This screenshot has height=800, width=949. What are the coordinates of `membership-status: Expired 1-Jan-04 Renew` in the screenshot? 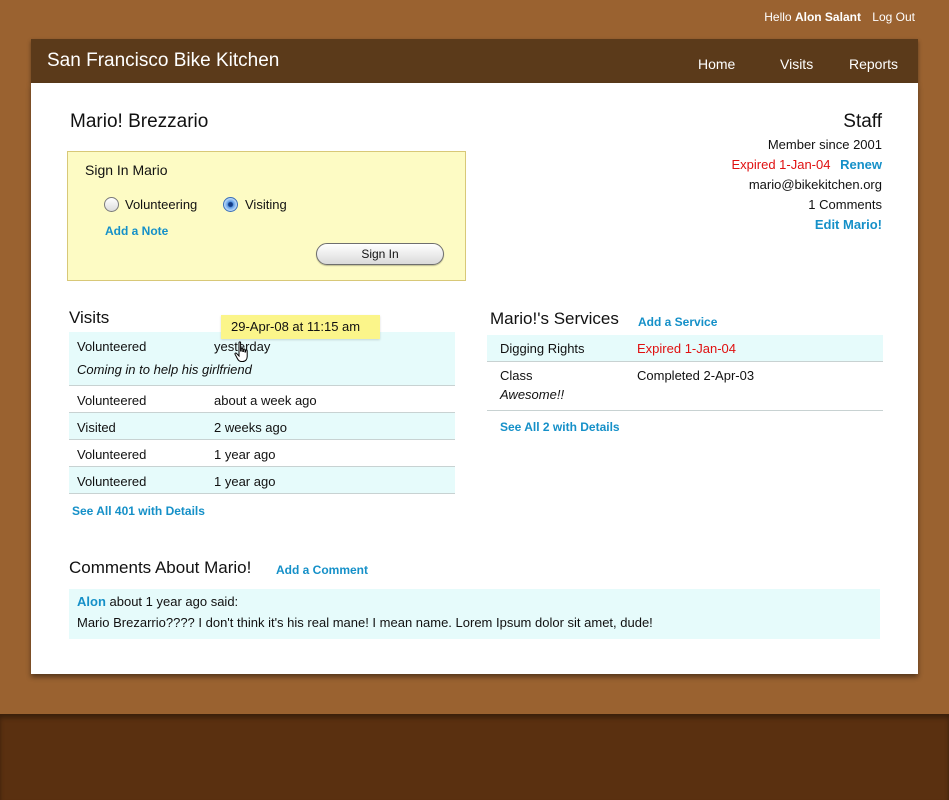 It's located at (806, 164).